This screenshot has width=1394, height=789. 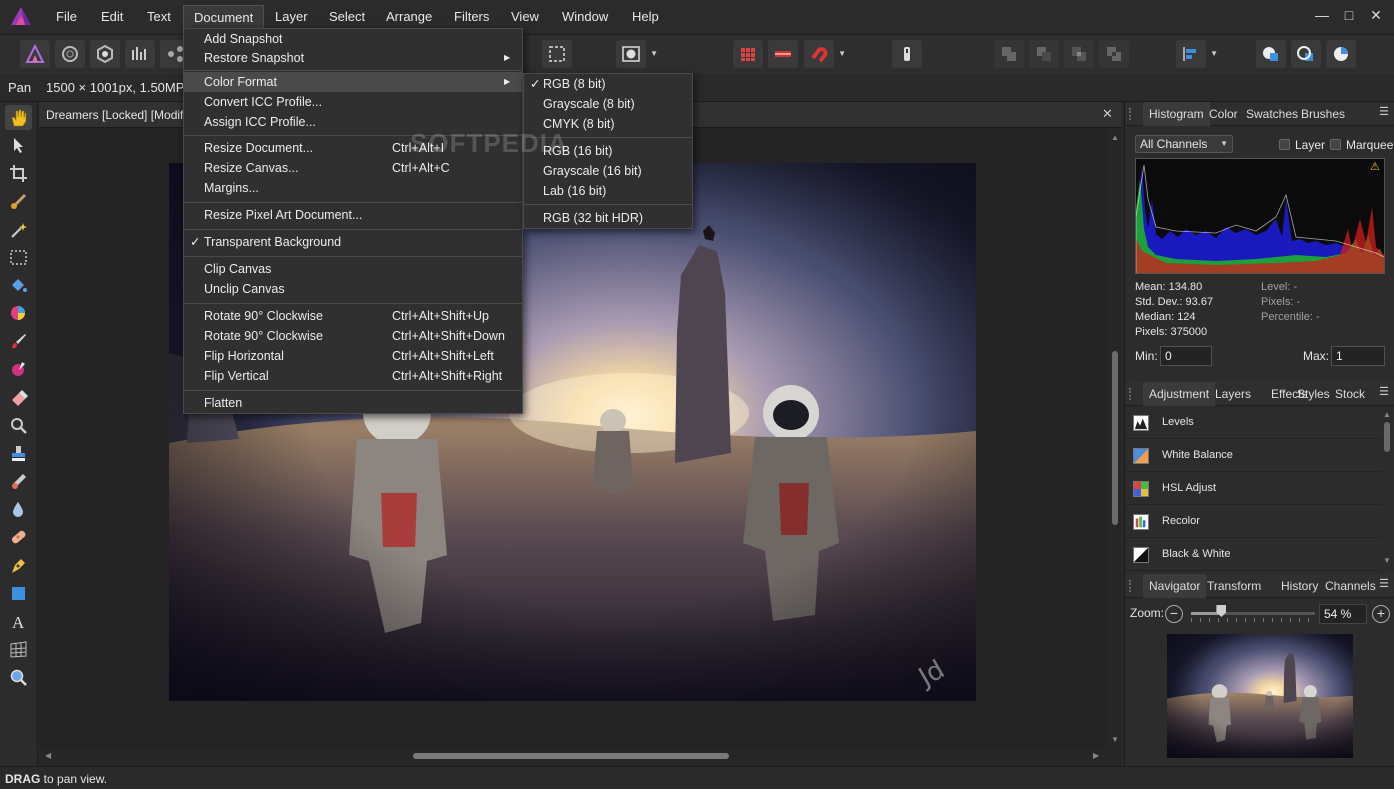 What do you see at coordinates (18, 481) in the screenshot?
I see `healing-tool` at bounding box center [18, 481].